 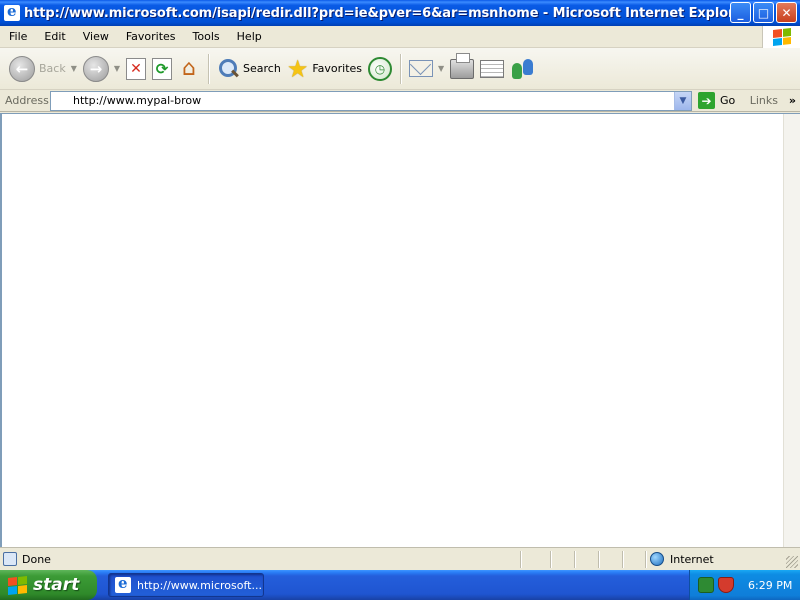 What do you see at coordinates (744, 585) in the screenshot?
I see `system-tray: 6:29 PM` at bounding box center [744, 585].